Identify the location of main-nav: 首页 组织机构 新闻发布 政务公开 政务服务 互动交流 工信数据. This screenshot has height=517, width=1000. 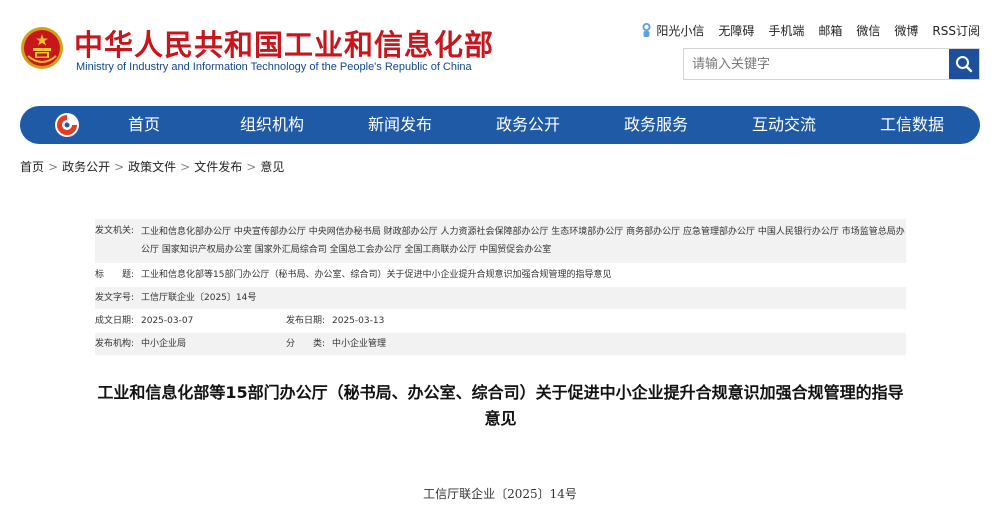
(500, 125).